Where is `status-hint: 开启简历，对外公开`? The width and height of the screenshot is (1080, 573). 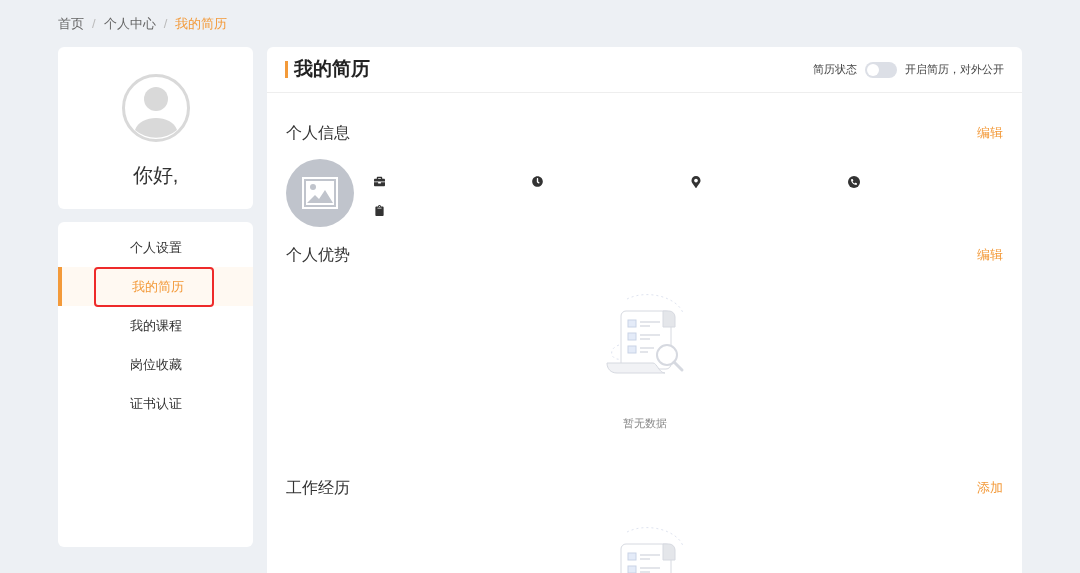 status-hint: 开启简历，对外公开 is located at coordinates (954, 70).